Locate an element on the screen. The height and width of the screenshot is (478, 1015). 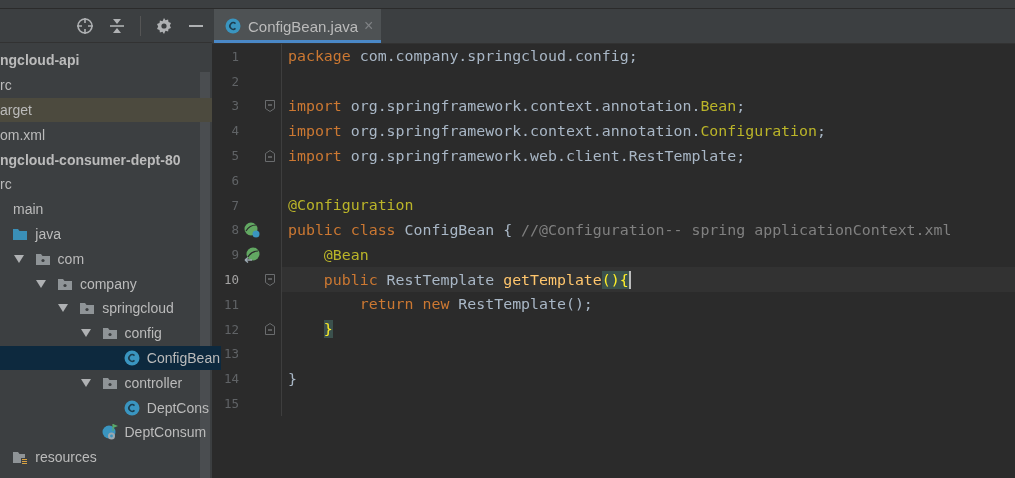
line-number: 11 is located at coordinates (230, 304).